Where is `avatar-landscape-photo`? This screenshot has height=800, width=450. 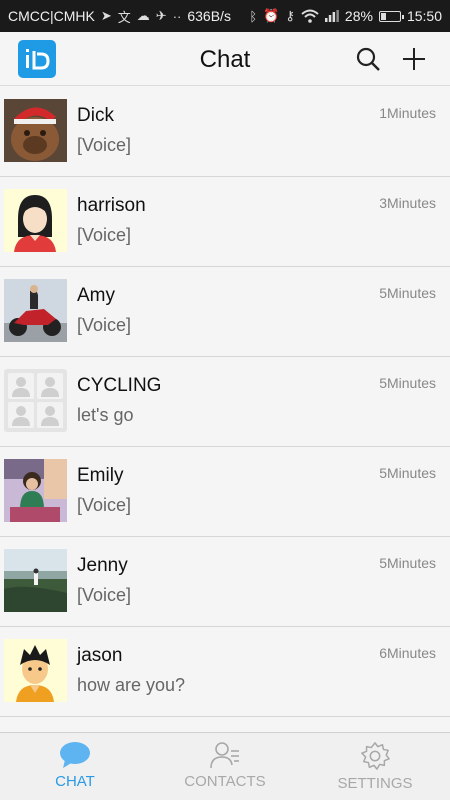
avatar-landscape-photo is located at coordinates (35, 580).